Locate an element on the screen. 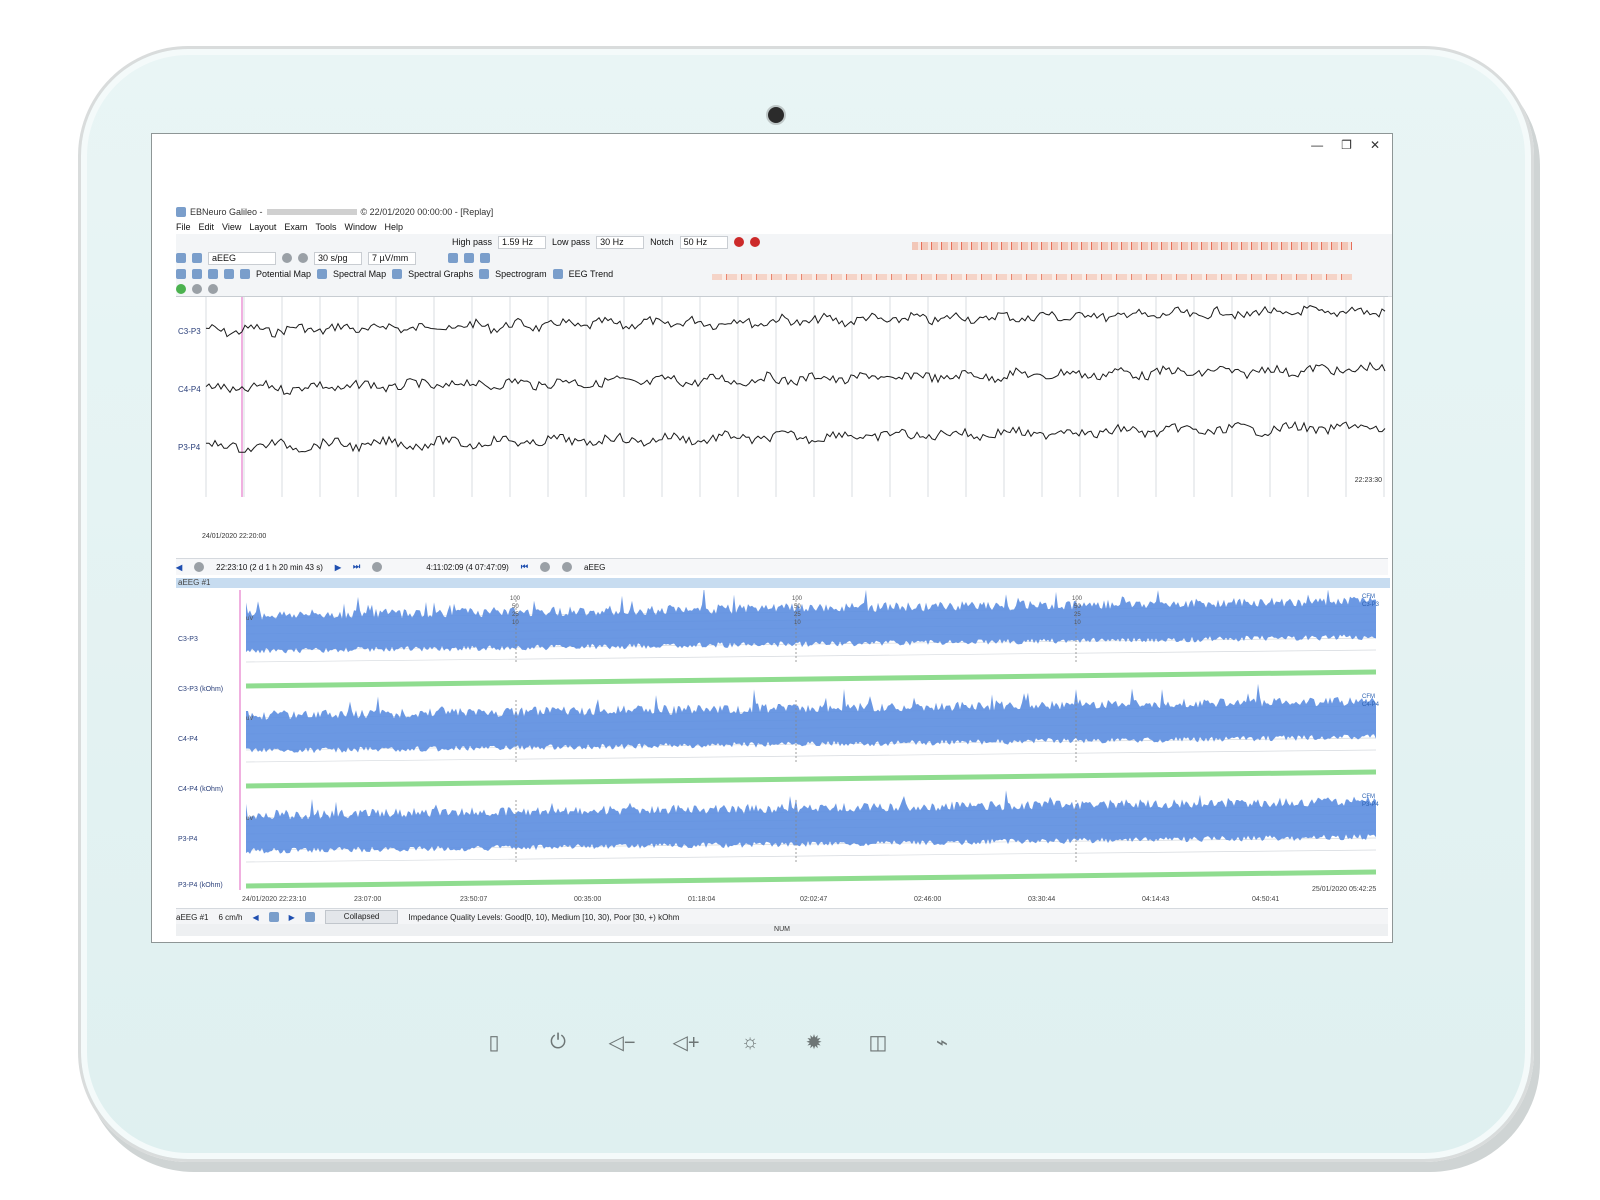  next-icon: ▶ is located at coordinates (292, 917).